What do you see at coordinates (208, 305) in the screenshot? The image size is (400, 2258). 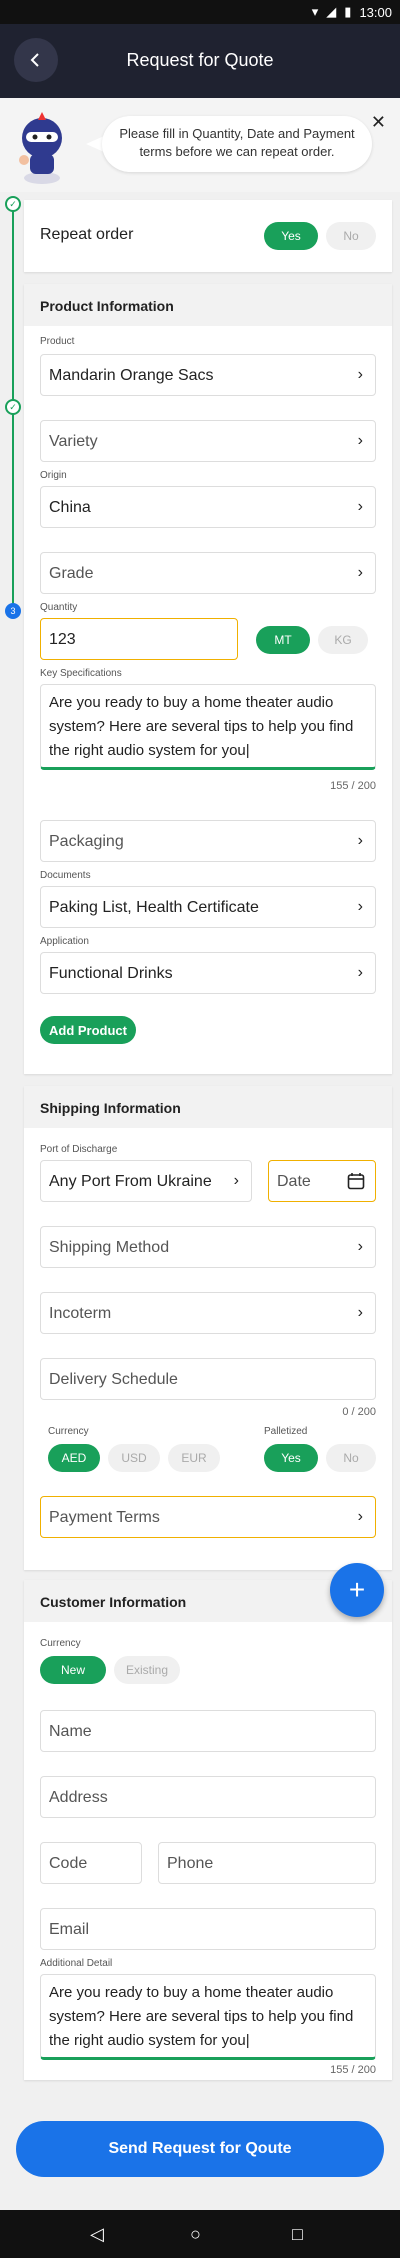 I see `product-section-title: Product Information` at bounding box center [208, 305].